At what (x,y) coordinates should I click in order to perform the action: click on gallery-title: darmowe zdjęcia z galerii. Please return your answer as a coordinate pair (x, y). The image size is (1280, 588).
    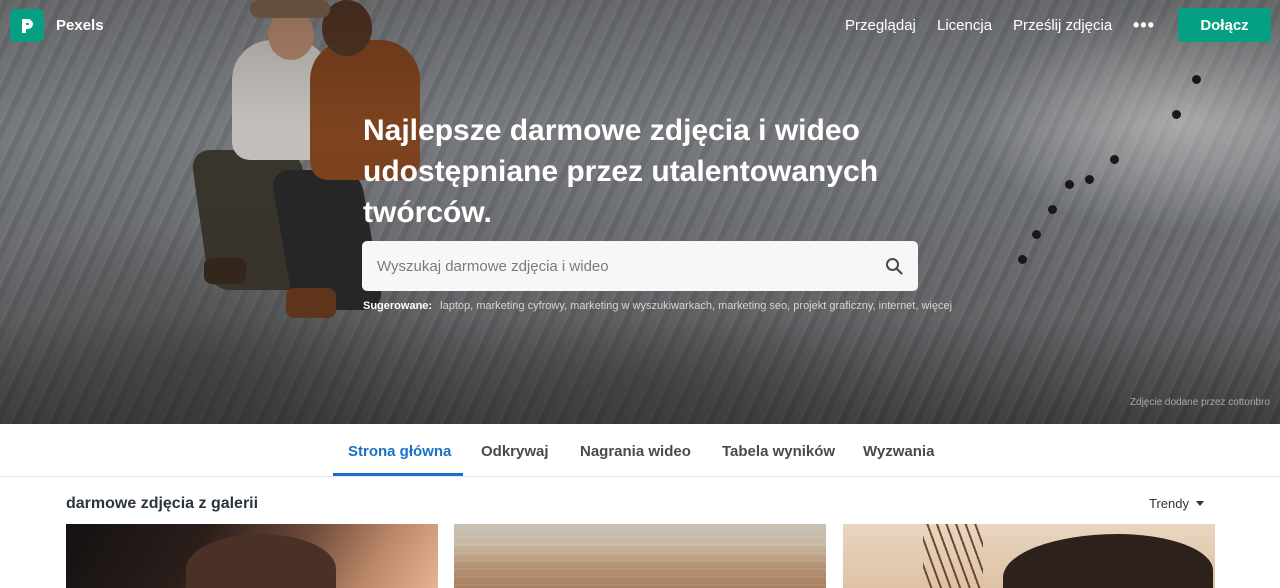
    Looking at the image, I should click on (162, 503).